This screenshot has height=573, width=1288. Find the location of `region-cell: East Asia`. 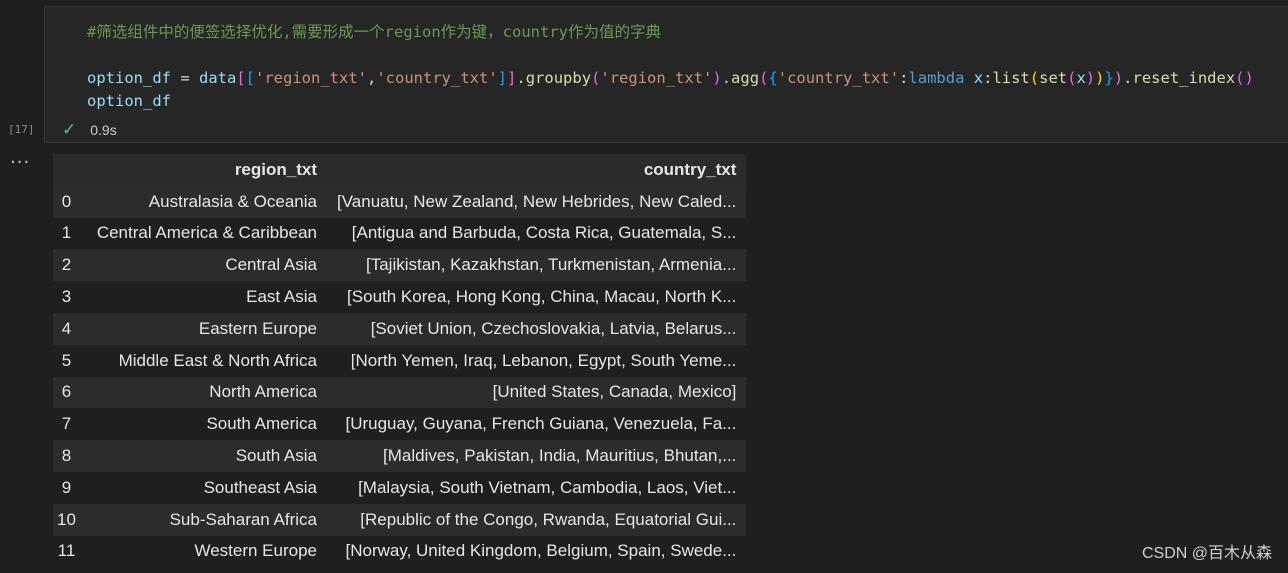

region-cell: East Asia is located at coordinates (281, 297).